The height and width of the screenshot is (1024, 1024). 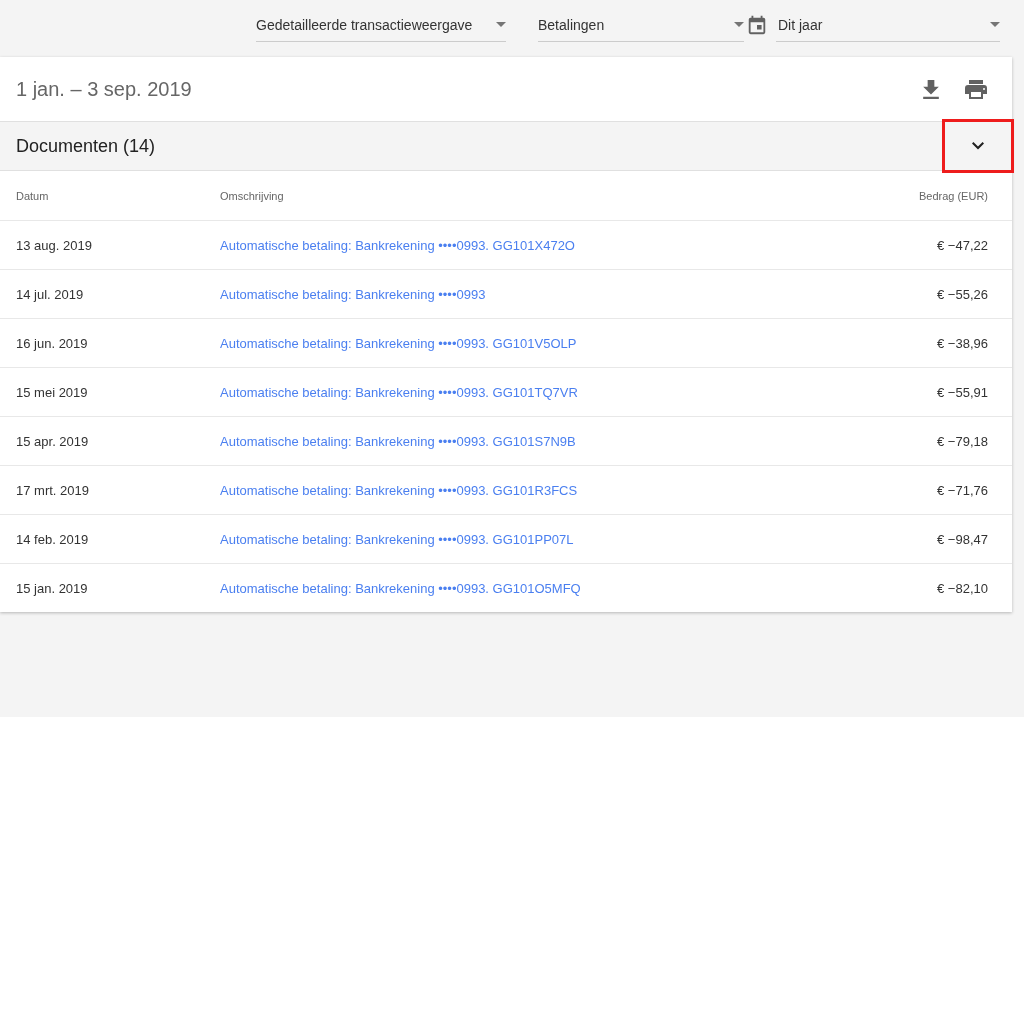 I want to click on expand-button, so click(x=978, y=146).